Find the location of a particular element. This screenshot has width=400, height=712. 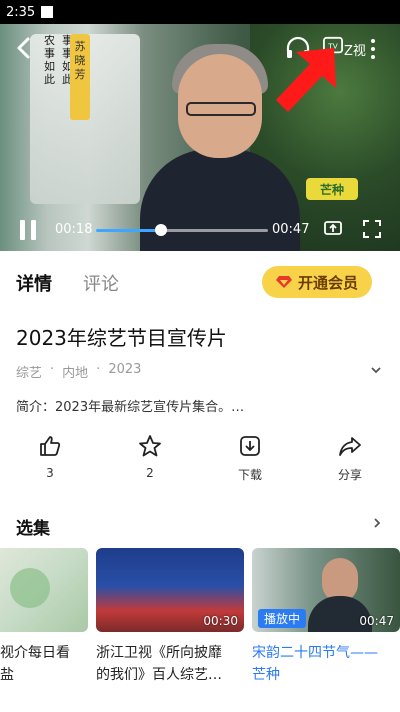

presenter-name-banner: 苏晓芳 is located at coordinates (80, 77).